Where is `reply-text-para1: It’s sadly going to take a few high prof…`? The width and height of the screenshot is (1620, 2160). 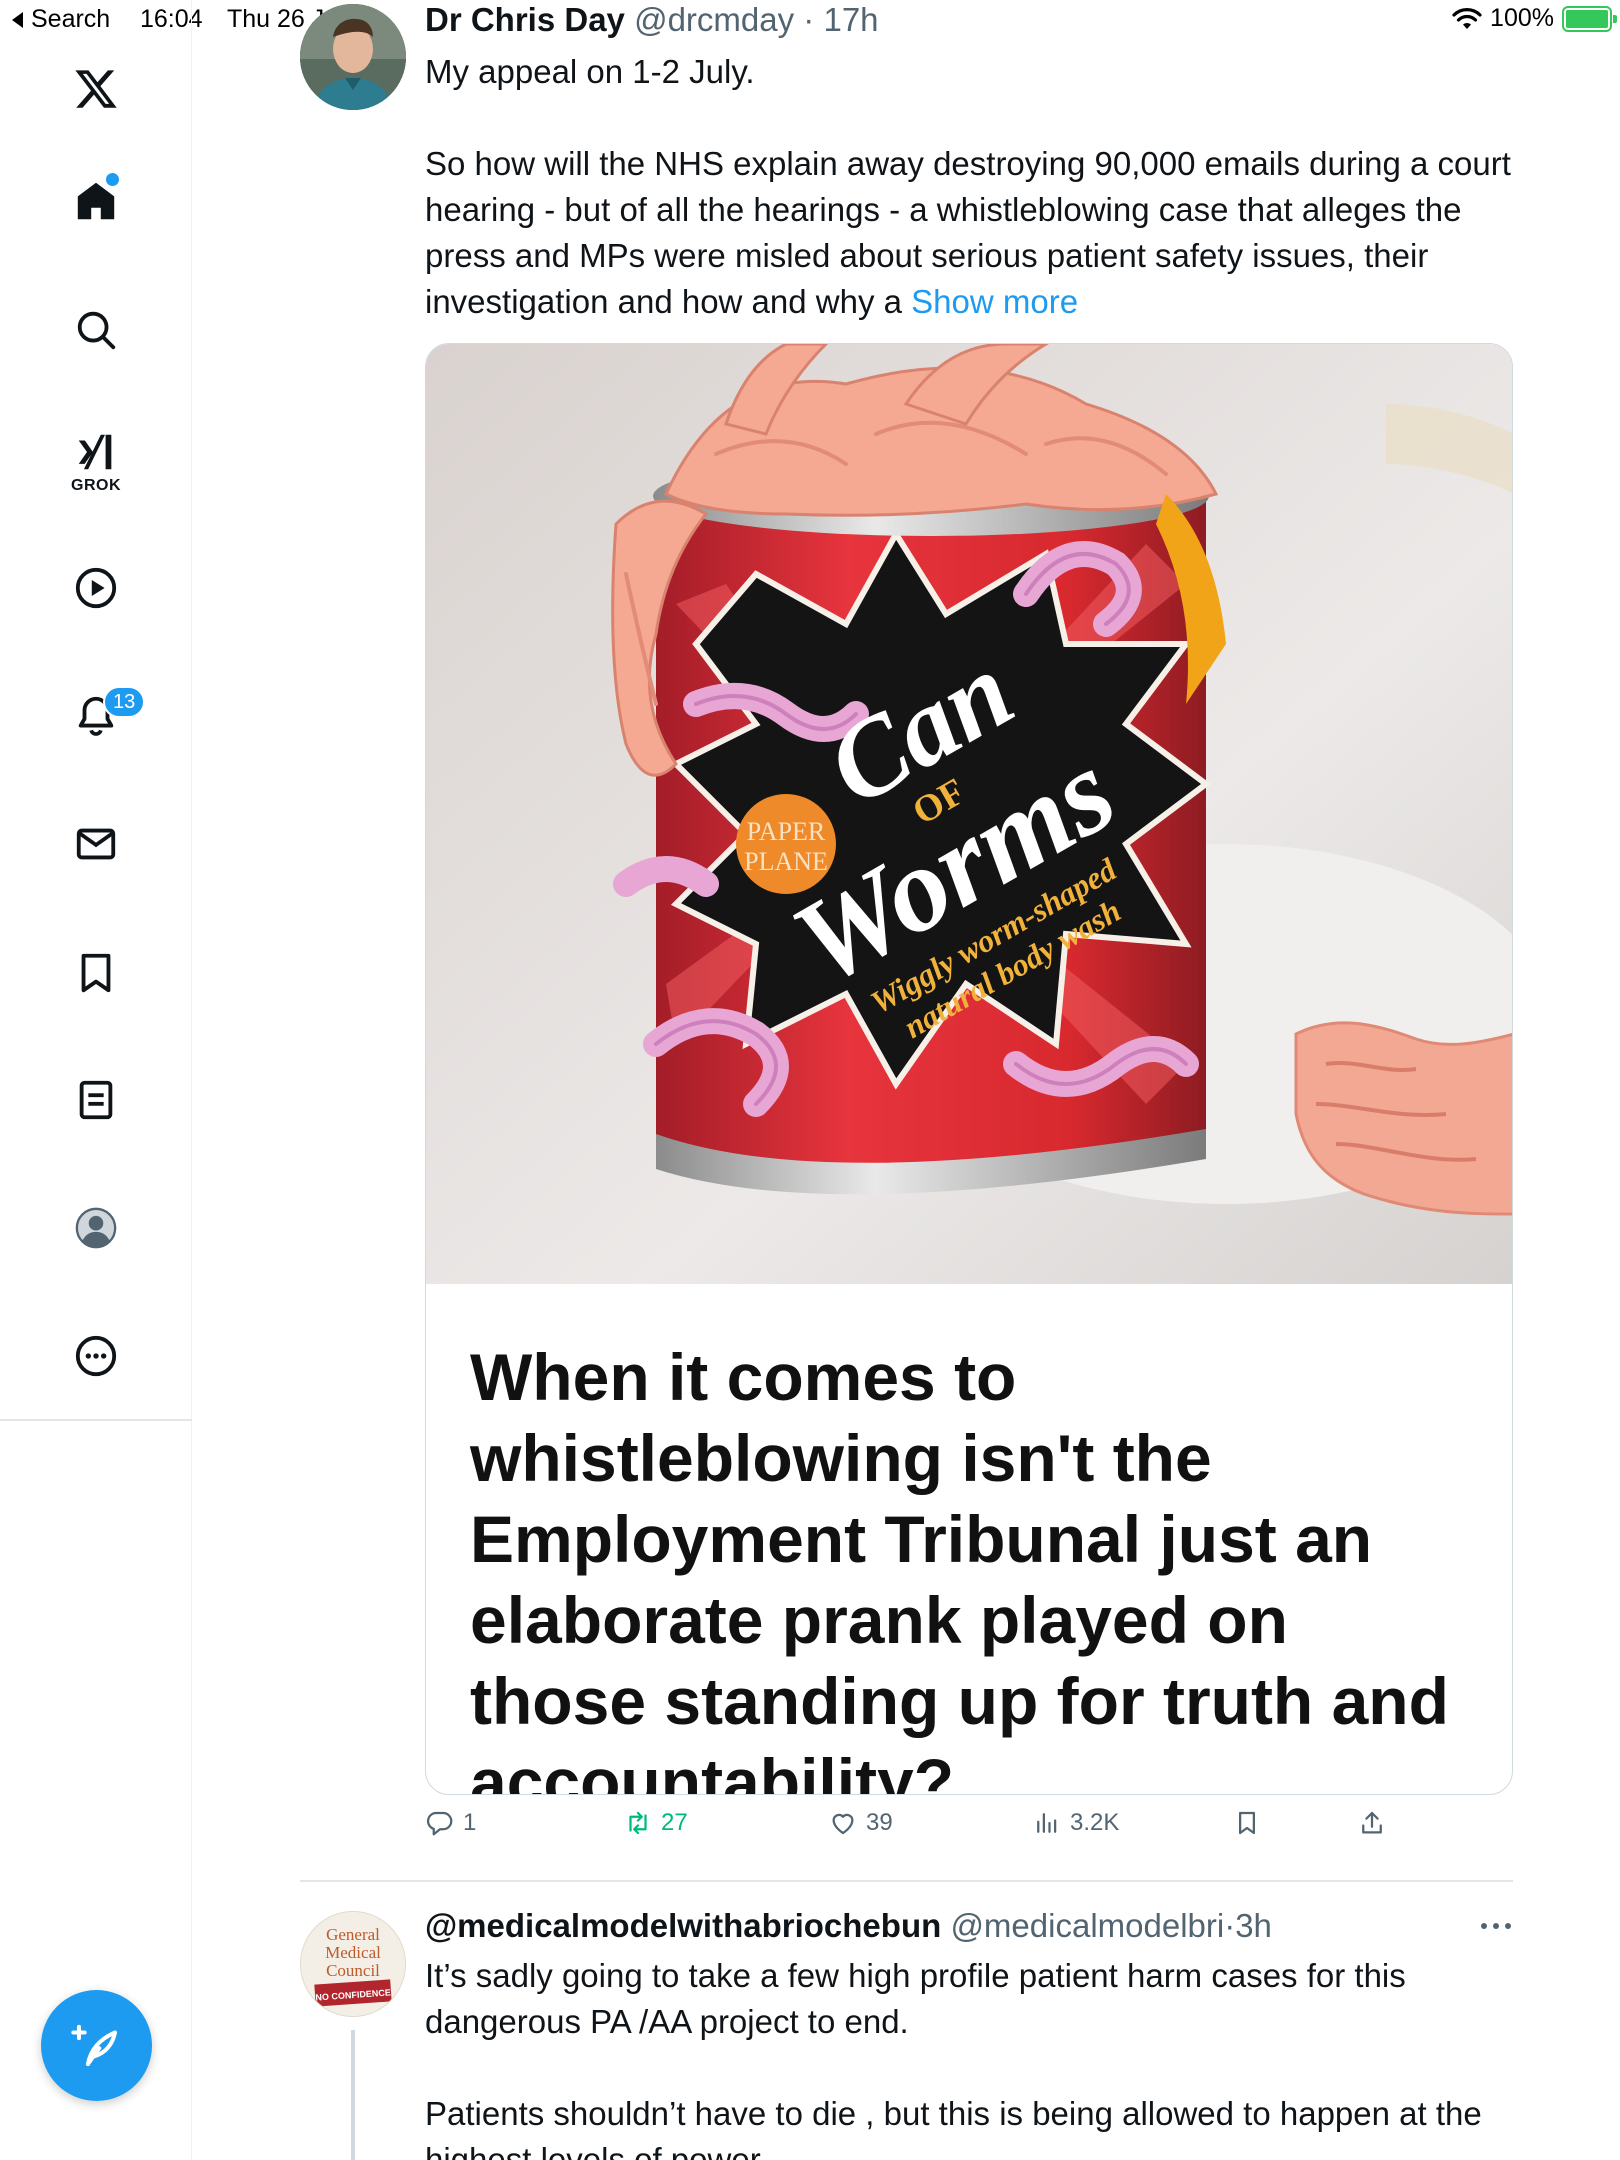
reply-text-para1: It’s sadly going to take a few high prof… is located at coordinates (915, 1998).